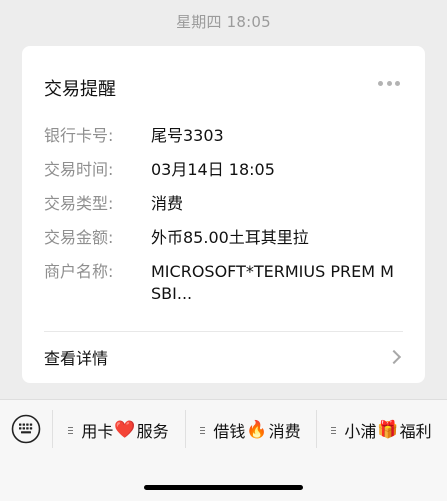 The image size is (447, 501). What do you see at coordinates (26, 429) in the screenshot?
I see `keyboard-icon` at bounding box center [26, 429].